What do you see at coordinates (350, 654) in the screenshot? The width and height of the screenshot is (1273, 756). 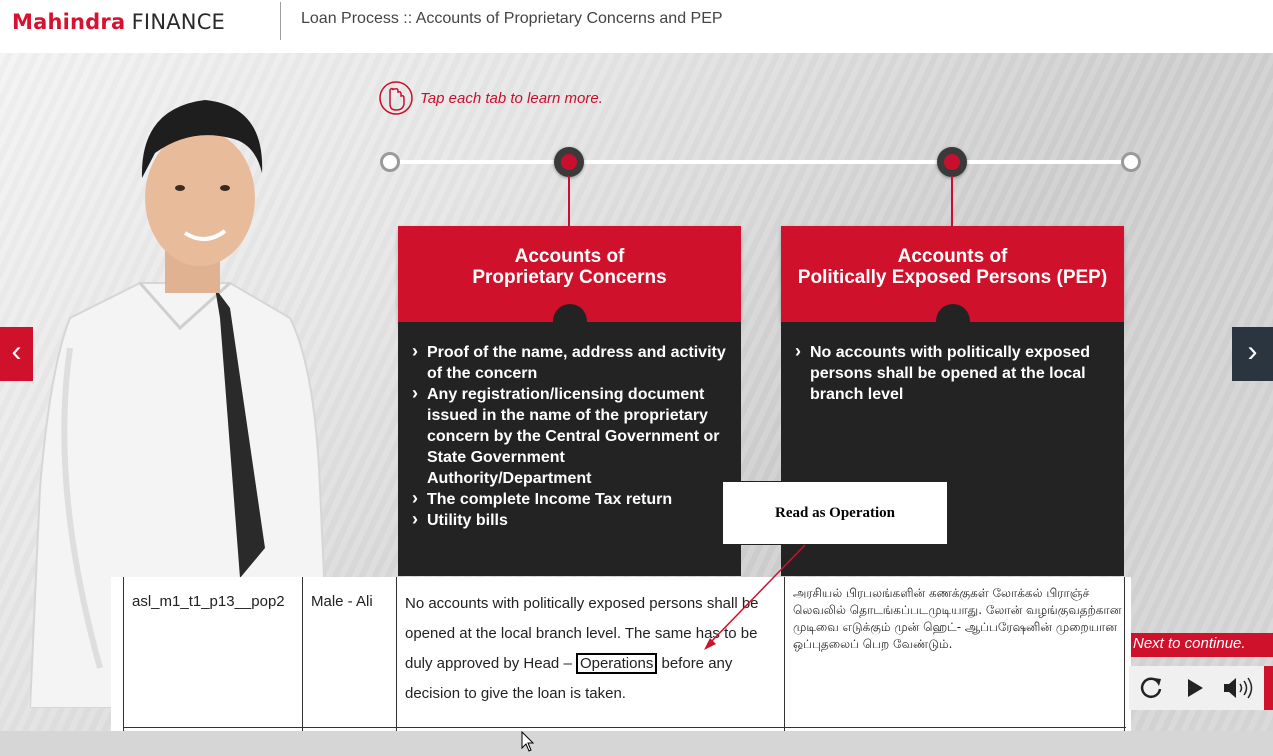 I see `cell-voice: Male - Ali` at bounding box center [350, 654].